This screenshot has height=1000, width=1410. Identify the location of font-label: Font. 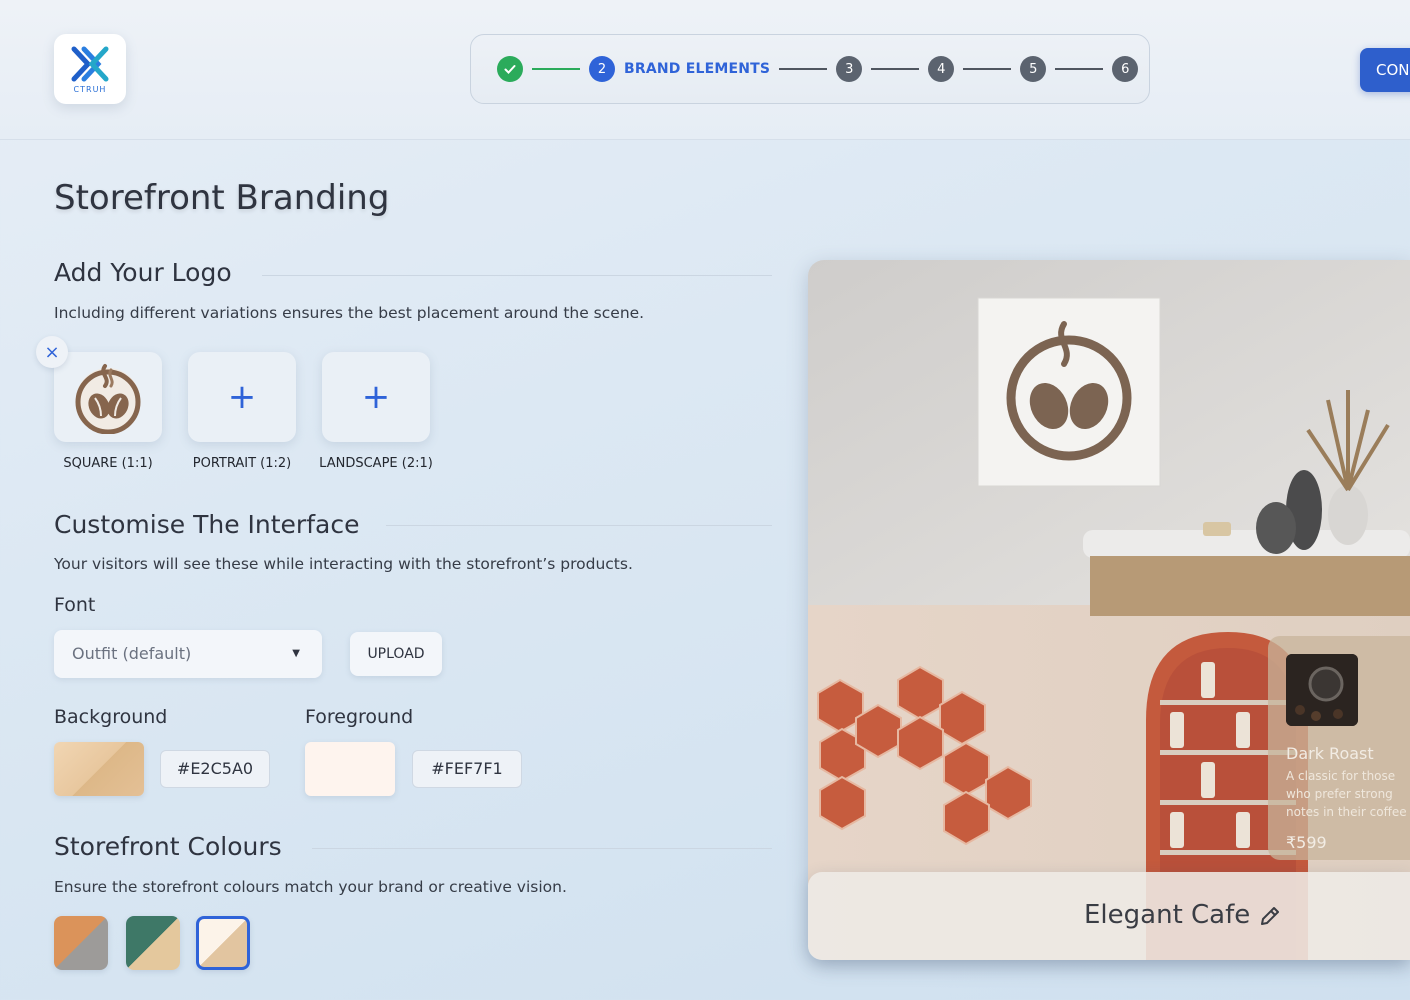
(75, 605).